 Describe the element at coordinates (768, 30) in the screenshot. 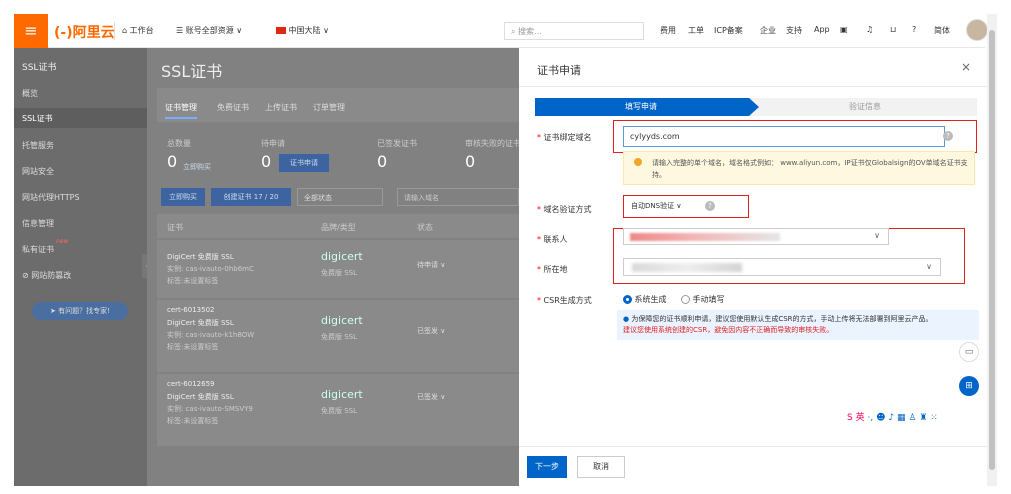

I see `topbar-link-enterprise: 企业` at that location.